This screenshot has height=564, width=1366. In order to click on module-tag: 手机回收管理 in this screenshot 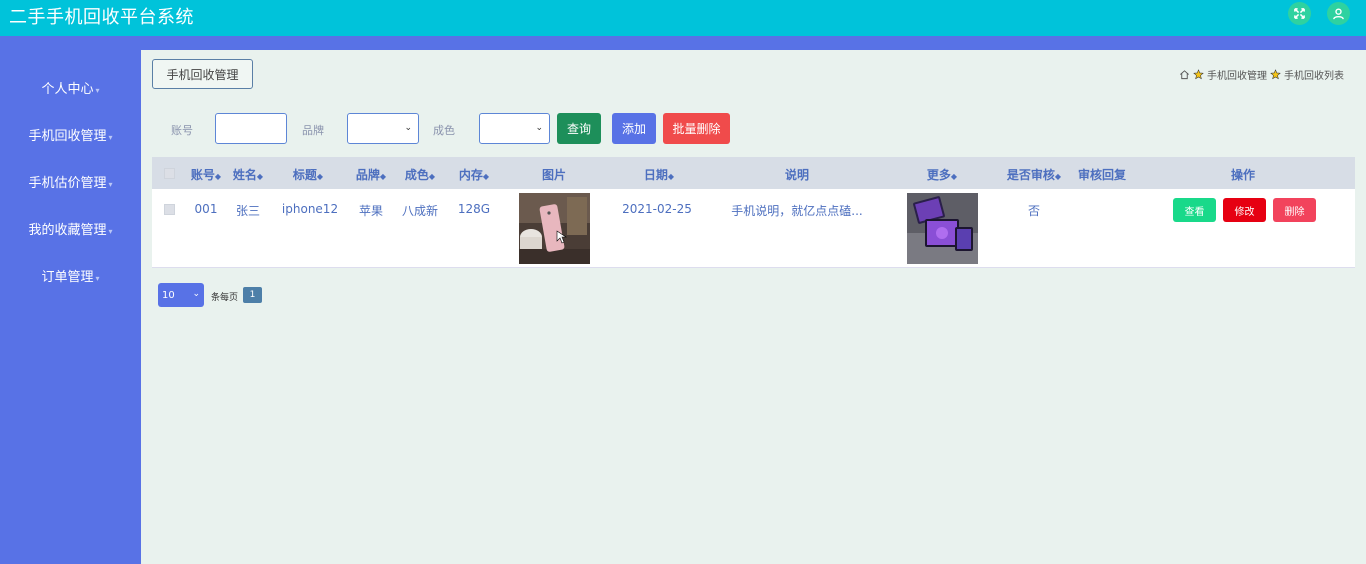, I will do `click(202, 74)`.